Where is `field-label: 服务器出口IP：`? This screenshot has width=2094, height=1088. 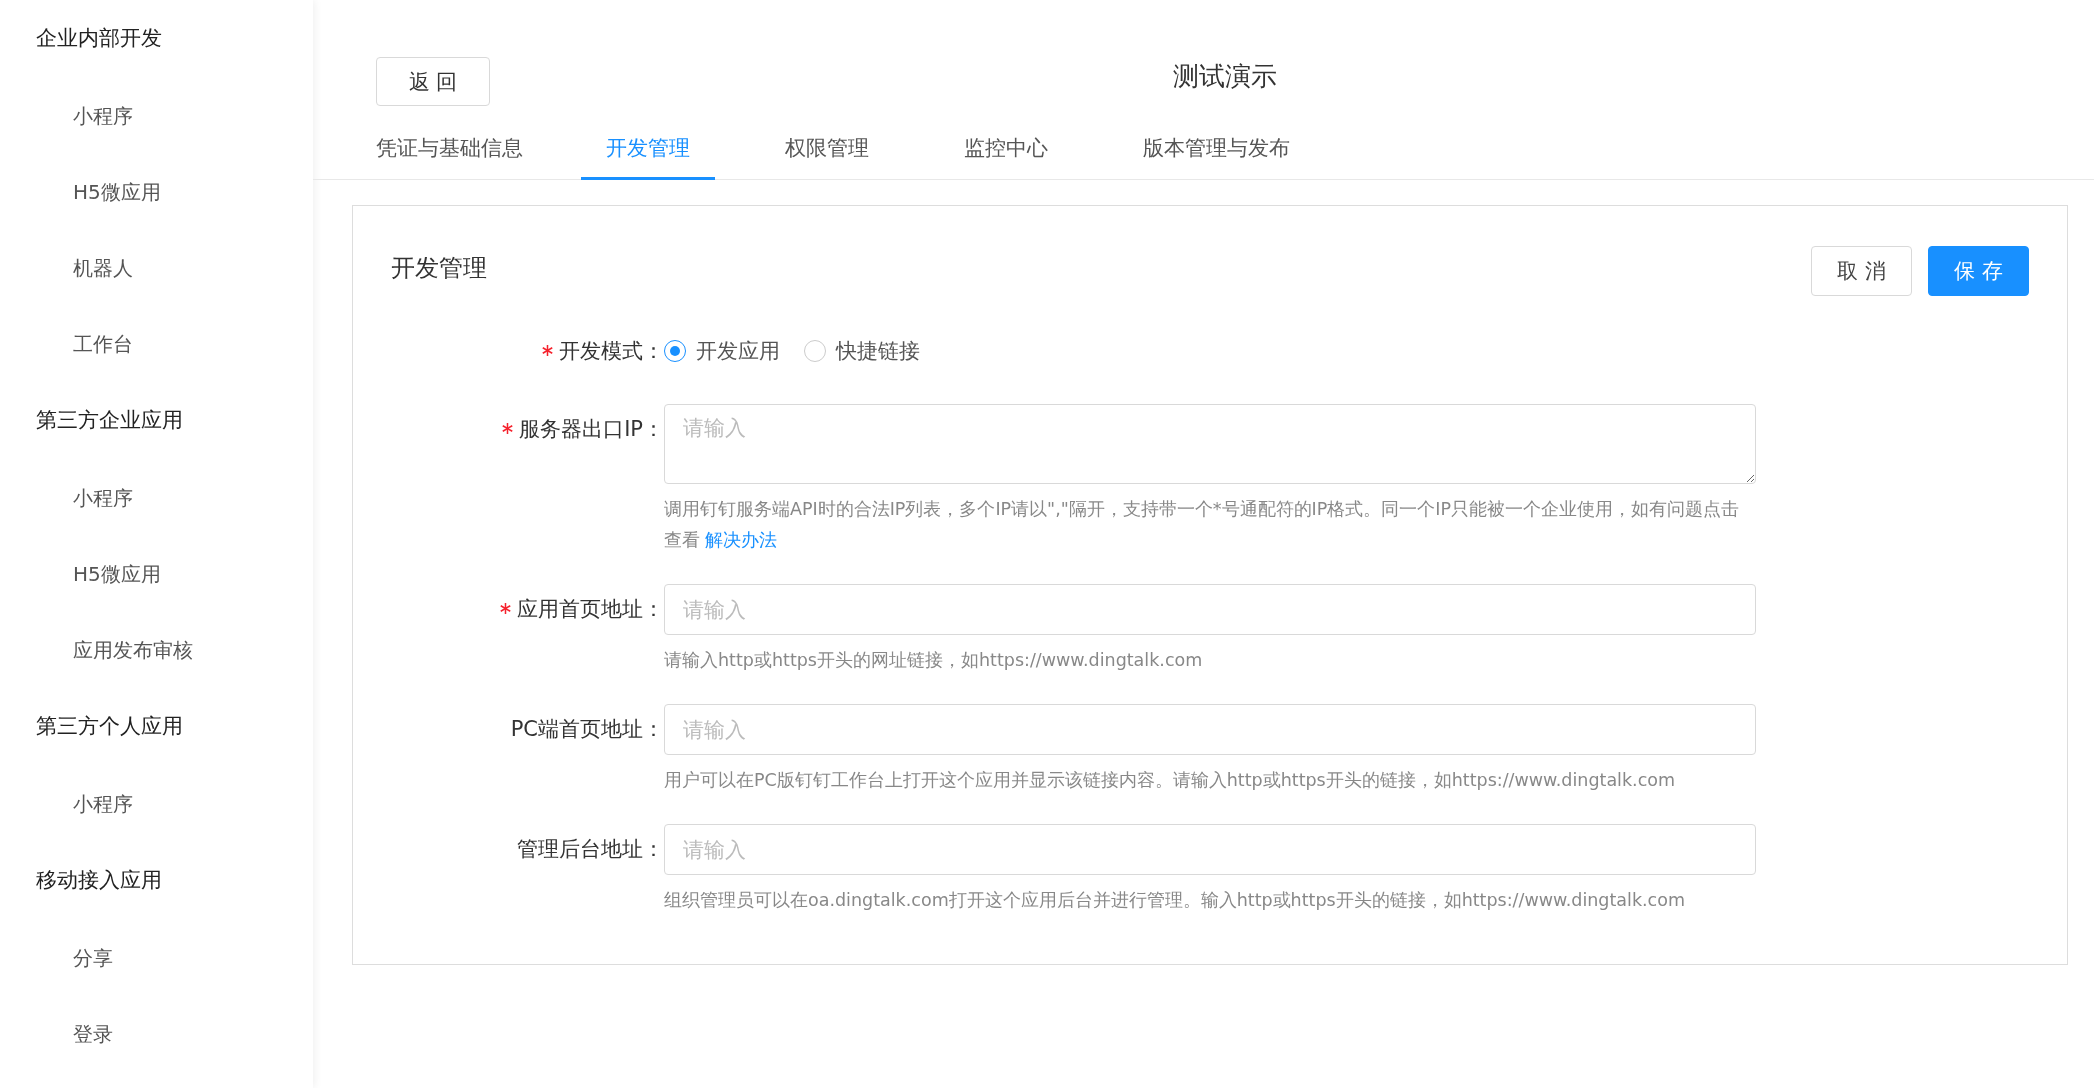
field-label: 服务器出口IP： is located at coordinates (527, 480).